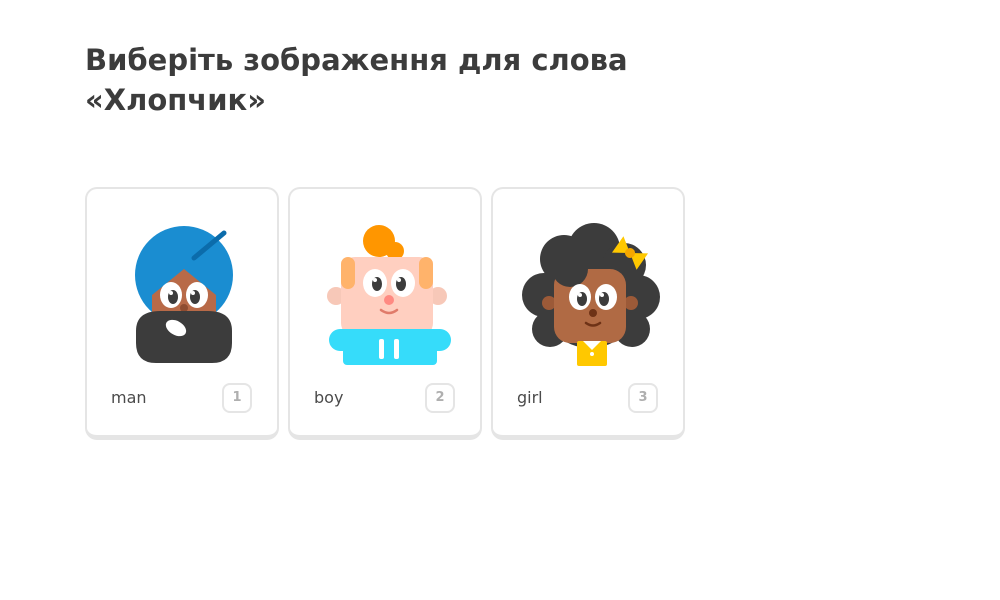  Describe the element at coordinates (184, 293) in the screenshot. I see `man-with-turban-illustration` at that location.